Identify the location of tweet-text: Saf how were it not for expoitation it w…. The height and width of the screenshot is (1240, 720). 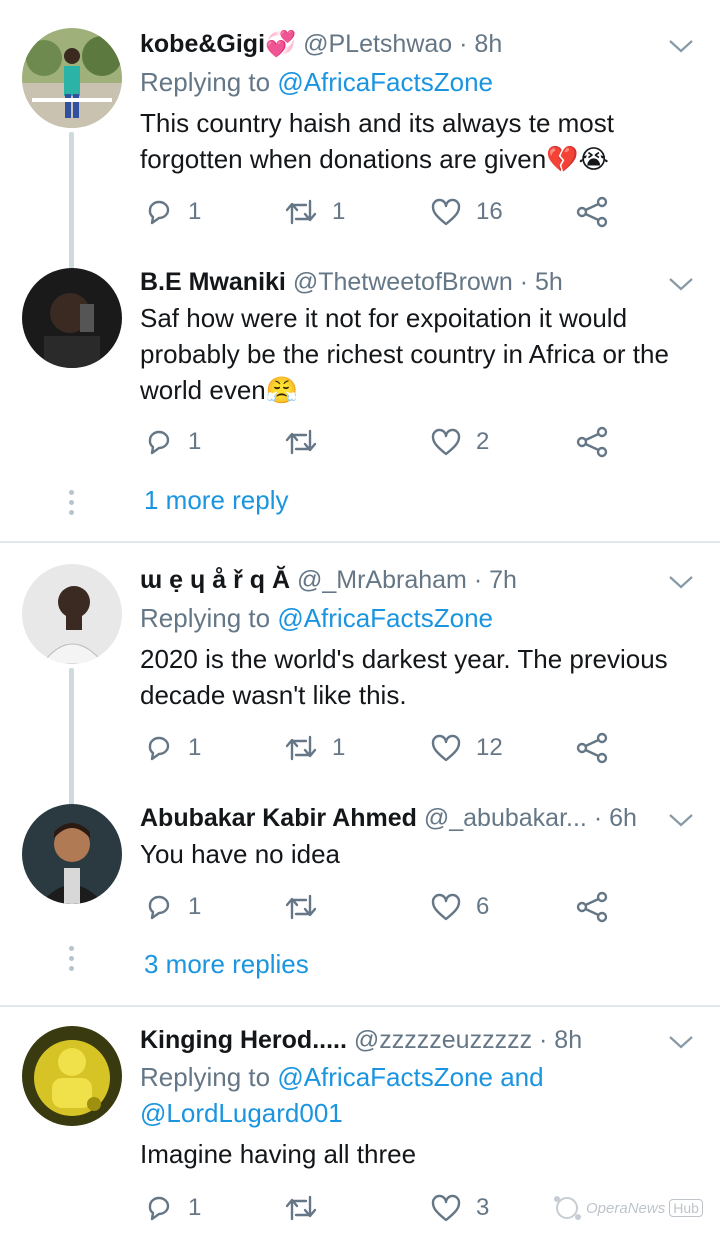
(425, 354).